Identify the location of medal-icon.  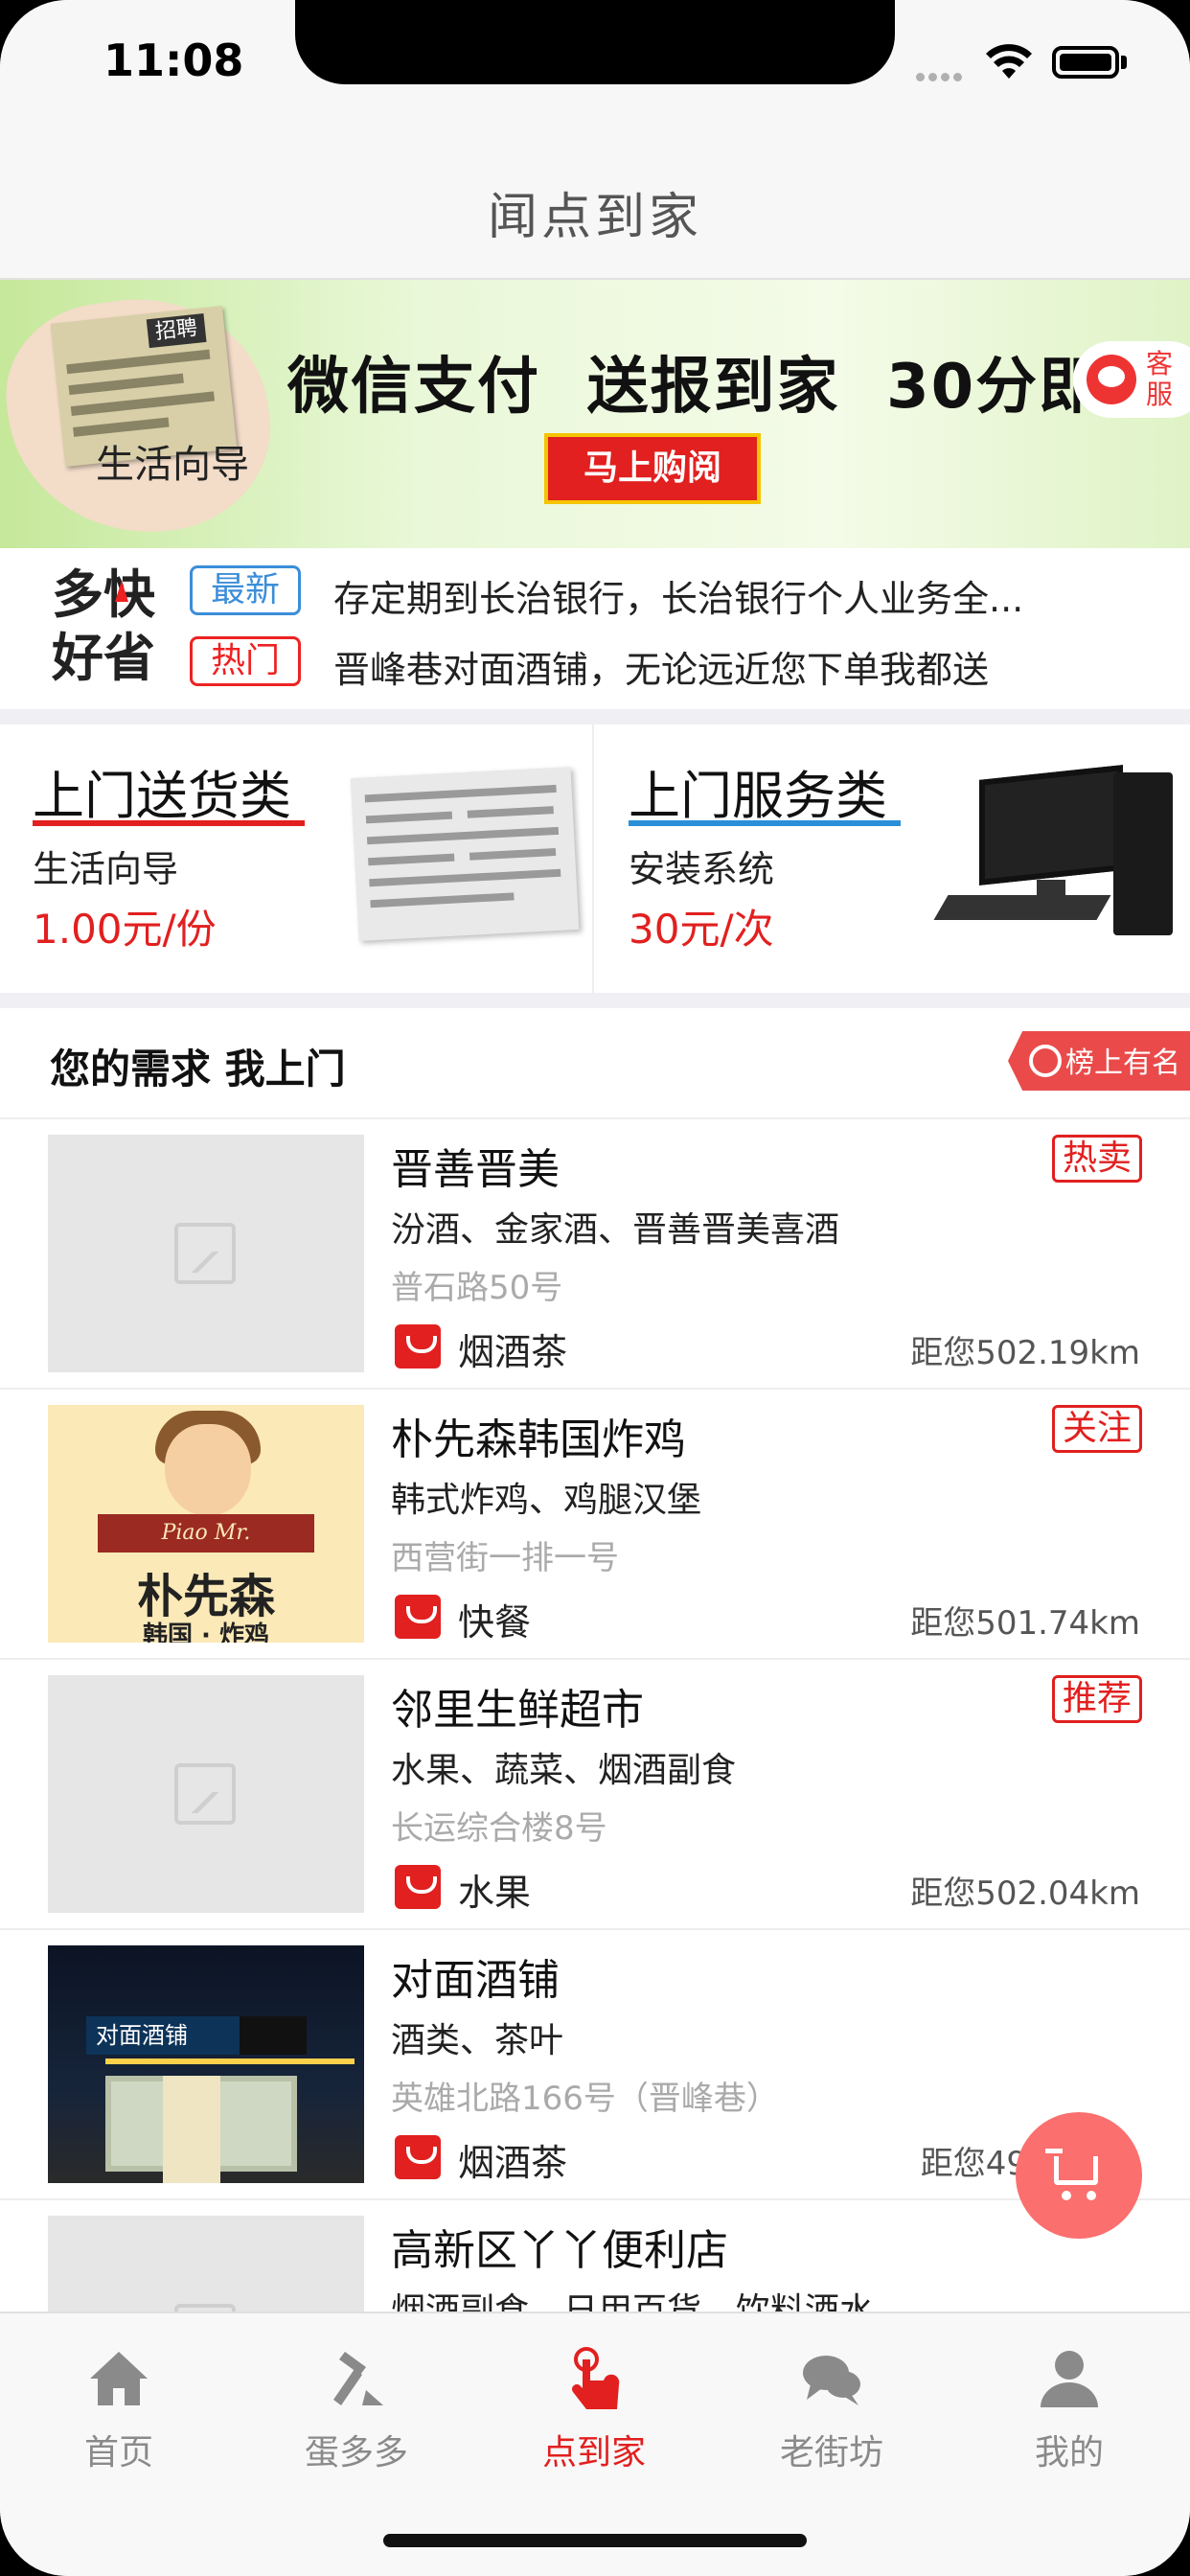
(1045, 1061).